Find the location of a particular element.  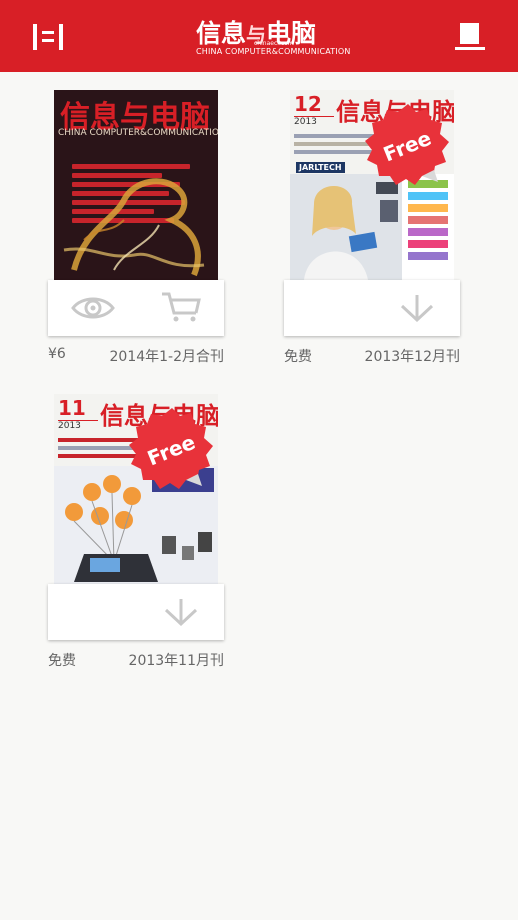

cover-subtitle: CHINA COMPUTER&COMMUNICATION is located at coordinates (138, 133).